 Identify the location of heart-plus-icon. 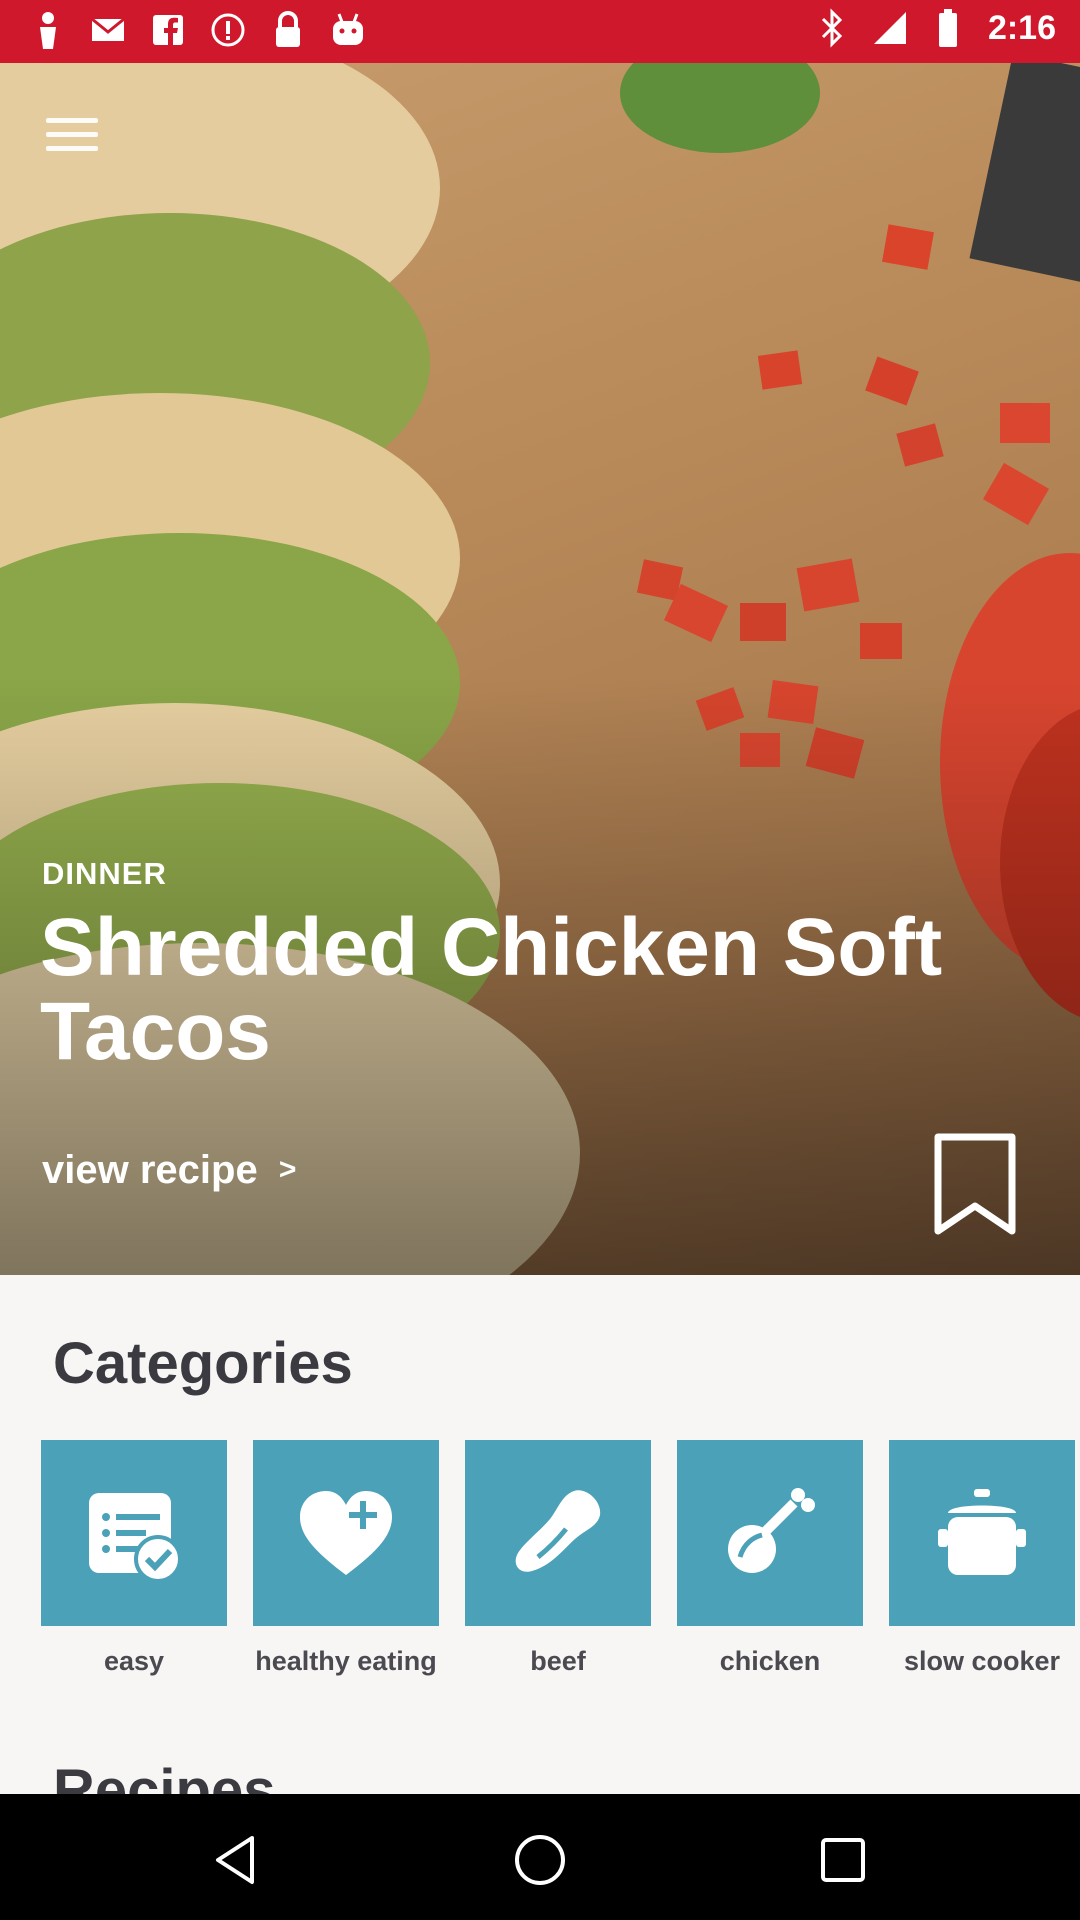
(346, 1533).